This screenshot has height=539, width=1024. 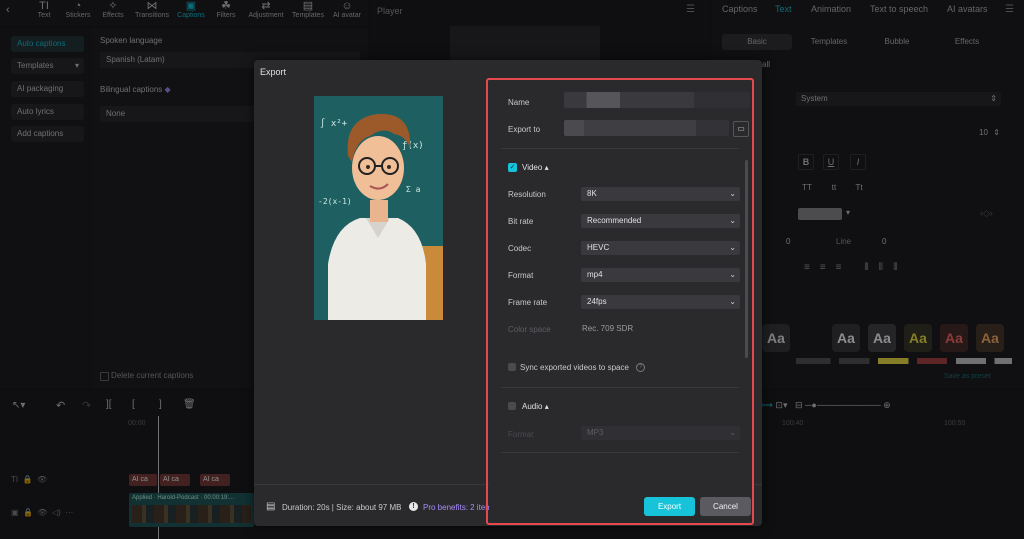 I want to click on svg-text: ƒ(x), so click(x=413, y=146).